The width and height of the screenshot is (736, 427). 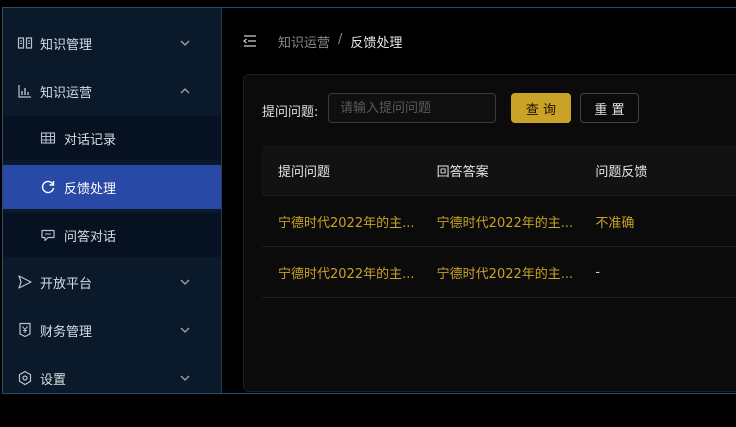 What do you see at coordinates (609, 108) in the screenshot?
I see `reset-button: 重 置` at bounding box center [609, 108].